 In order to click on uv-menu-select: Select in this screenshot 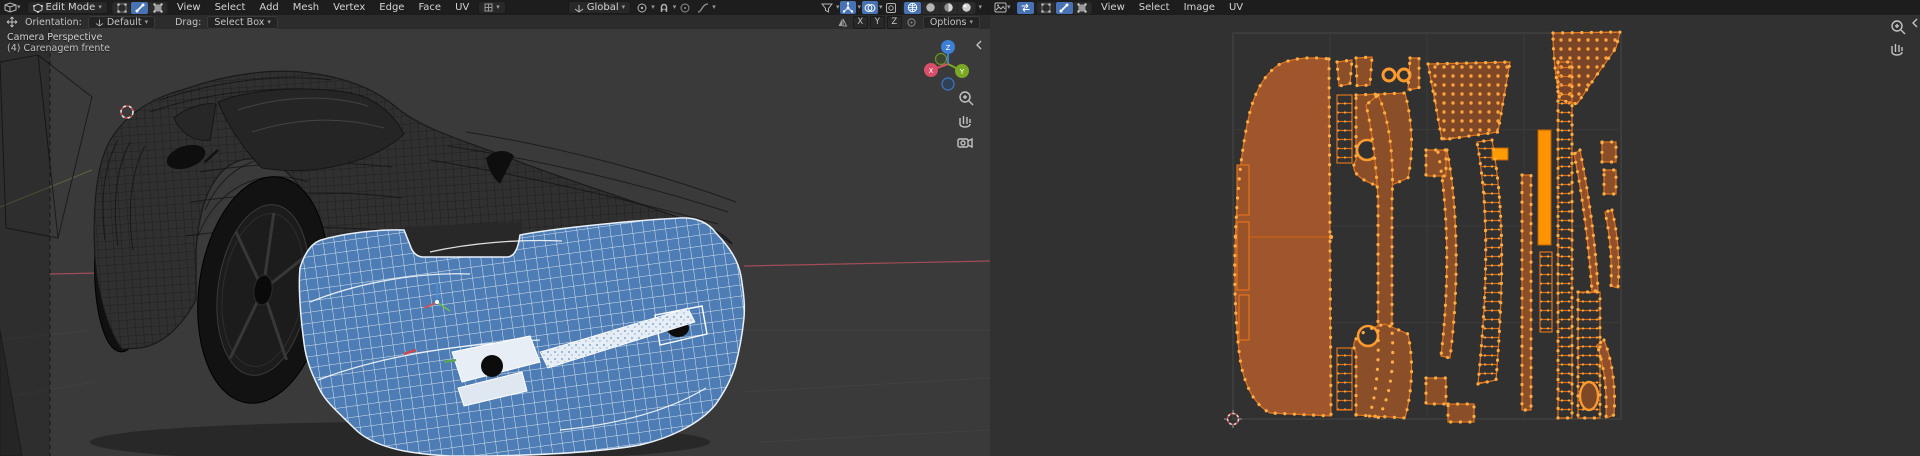, I will do `click(1154, 7)`.